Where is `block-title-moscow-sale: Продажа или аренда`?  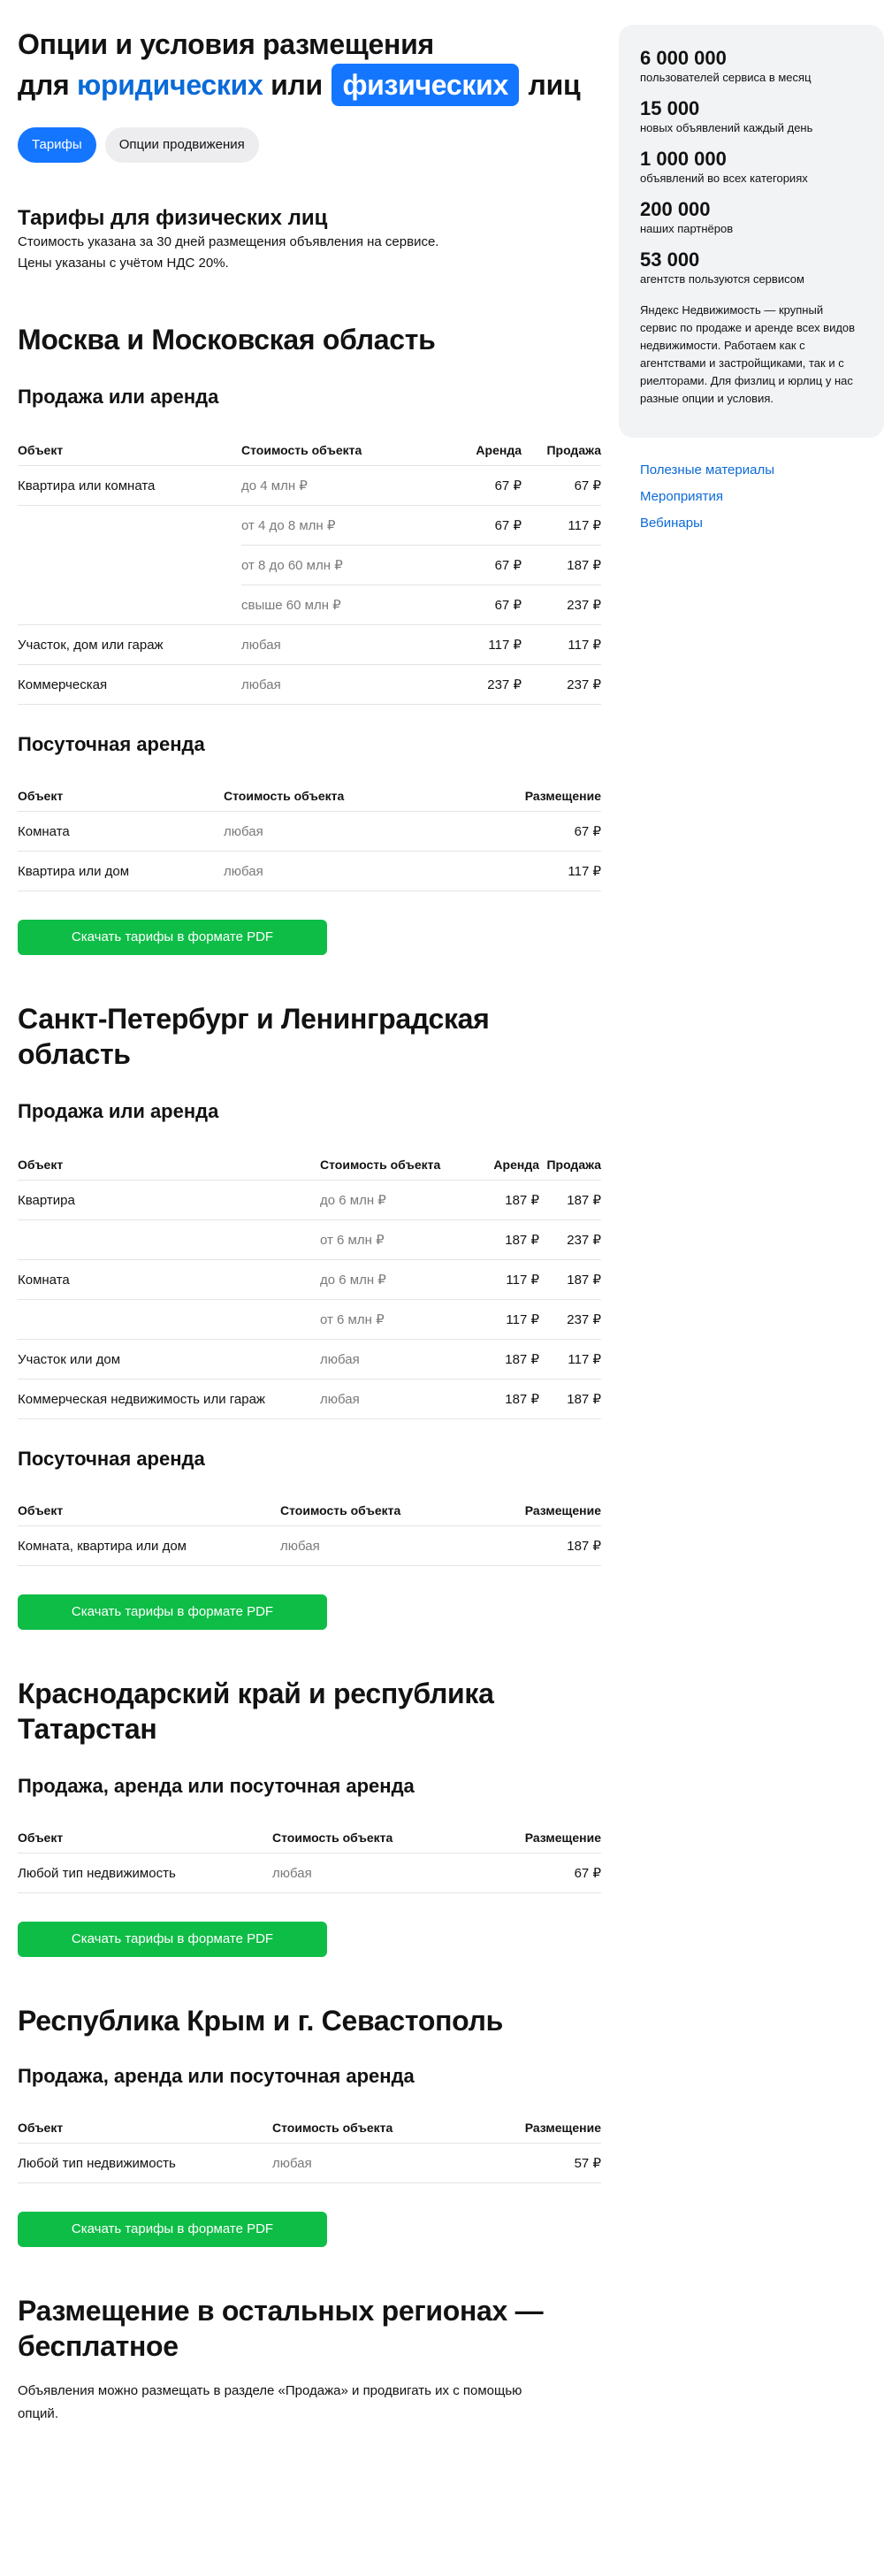 block-title-moscow-sale: Продажа или аренда is located at coordinates (118, 397).